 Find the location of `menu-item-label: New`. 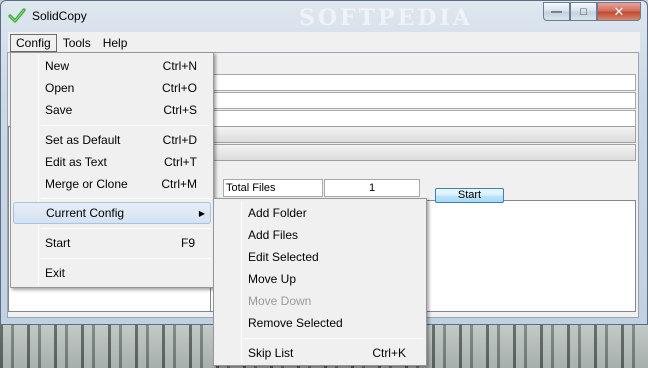

menu-item-label: New is located at coordinates (57, 66).